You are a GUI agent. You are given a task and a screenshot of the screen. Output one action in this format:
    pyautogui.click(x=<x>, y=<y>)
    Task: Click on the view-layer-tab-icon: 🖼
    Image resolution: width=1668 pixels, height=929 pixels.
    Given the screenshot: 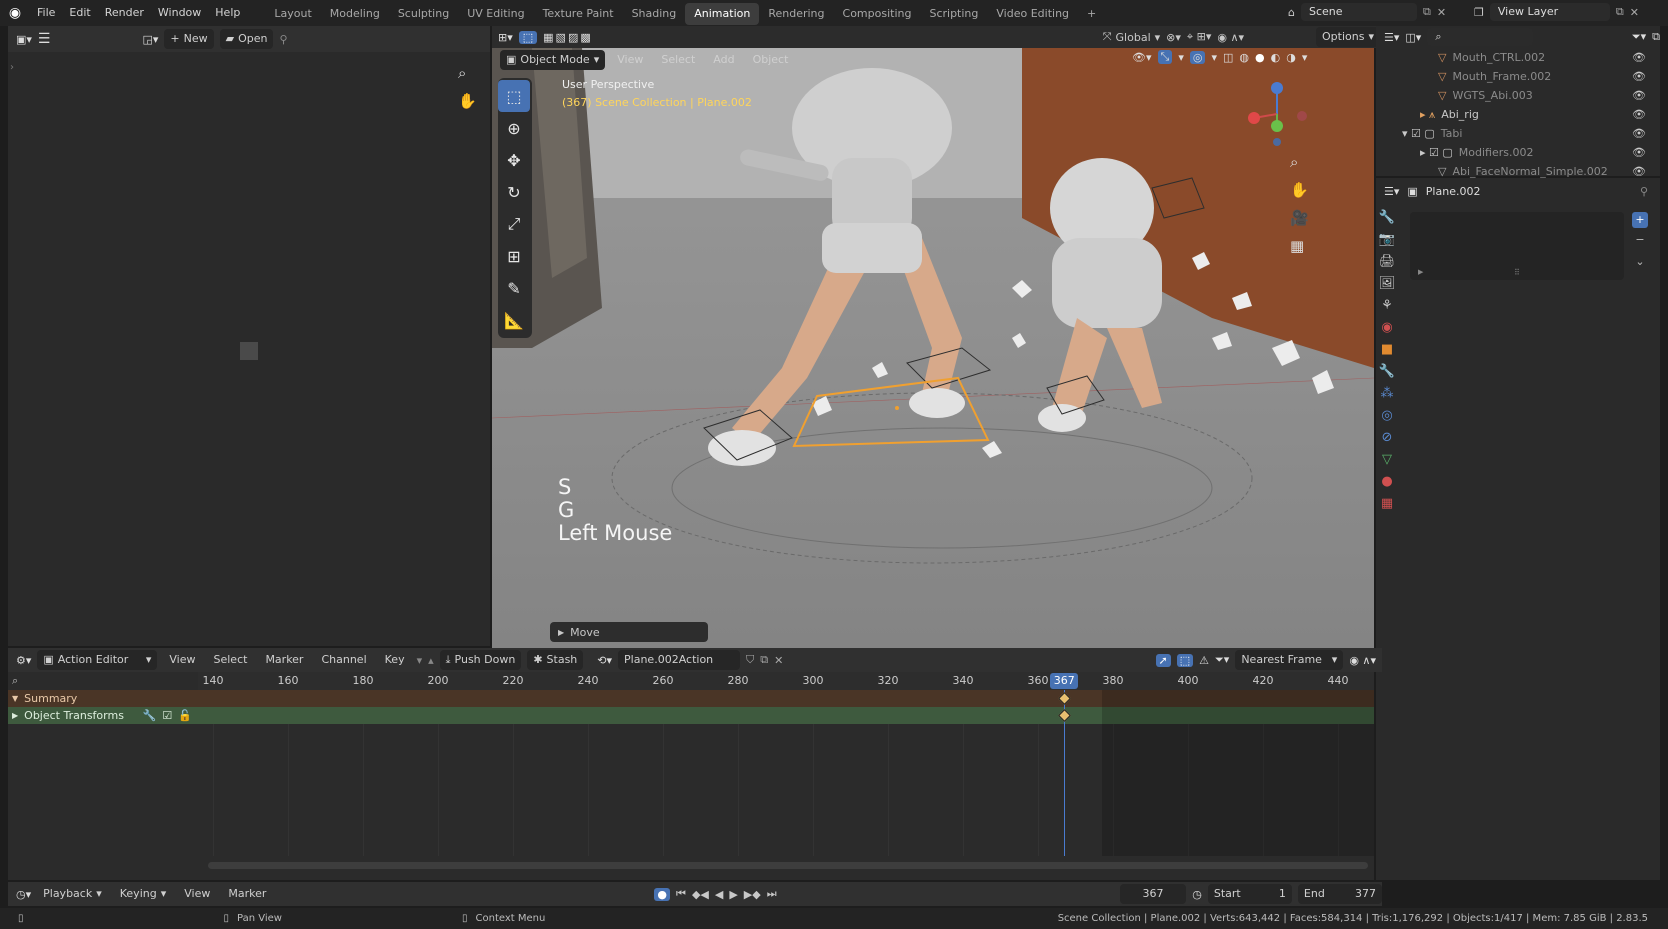 What is the action you would take?
    pyautogui.click(x=1387, y=283)
    